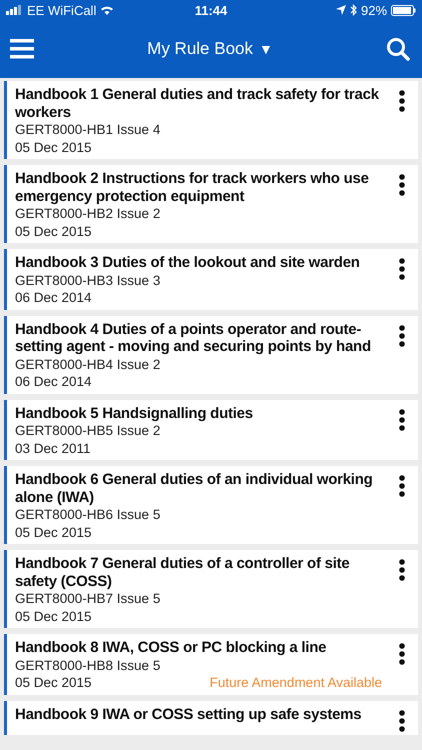 The width and height of the screenshot is (422, 750). What do you see at coordinates (374, 10) in the screenshot?
I see `battery-percent: 92%` at bounding box center [374, 10].